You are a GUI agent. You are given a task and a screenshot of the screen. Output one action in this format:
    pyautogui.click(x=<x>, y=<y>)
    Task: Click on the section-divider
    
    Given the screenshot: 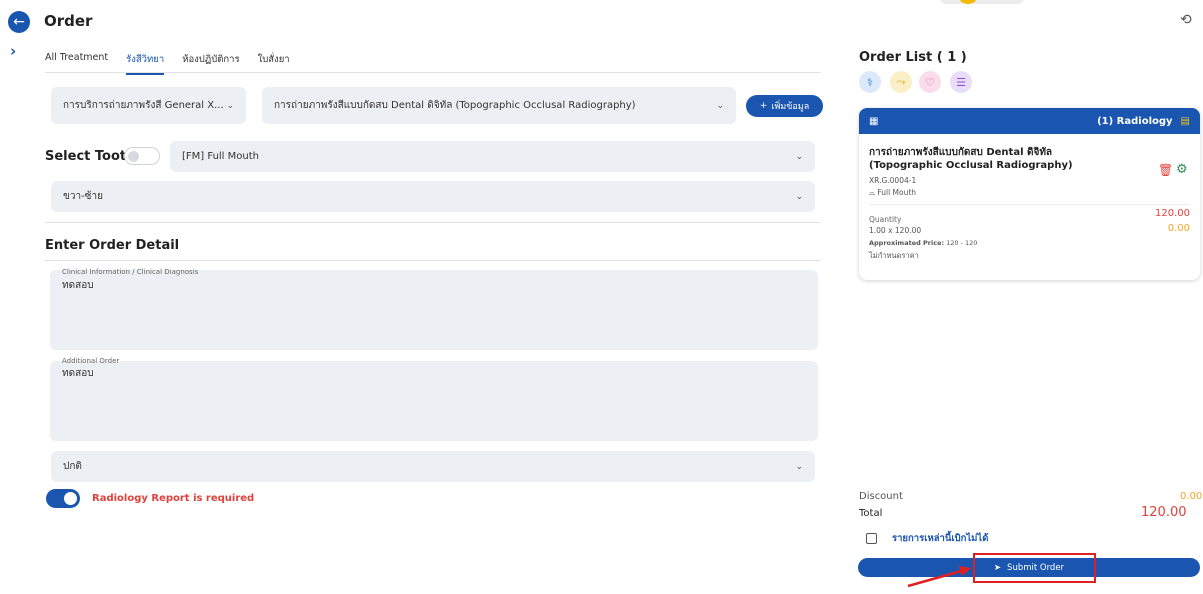 What is the action you would take?
    pyautogui.click(x=433, y=222)
    